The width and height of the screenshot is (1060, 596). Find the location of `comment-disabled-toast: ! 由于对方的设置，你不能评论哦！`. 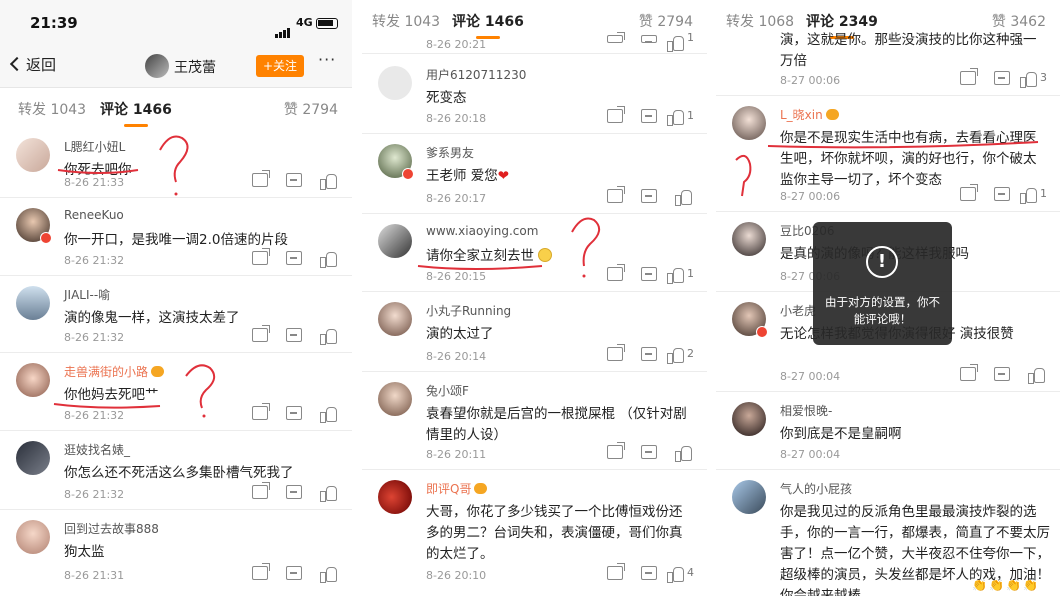

comment-disabled-toast: ! 由于对方的设置，你不能评论哦！ is located at coordinates (882, 283).